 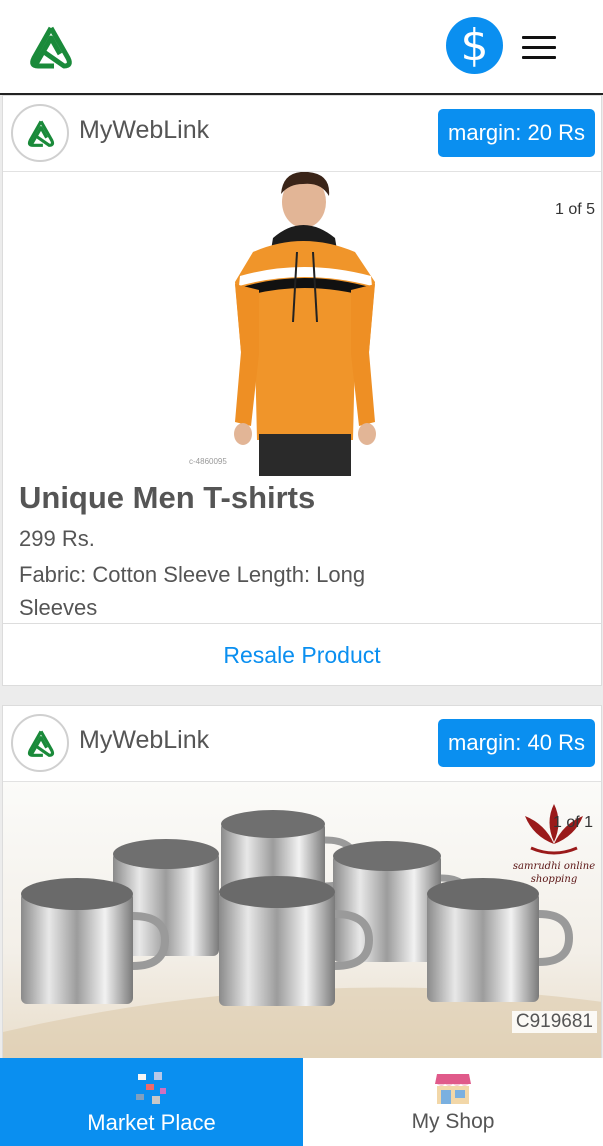 I want to click on tshirt-model-image: c-4860095, so click(x=282, y=324).